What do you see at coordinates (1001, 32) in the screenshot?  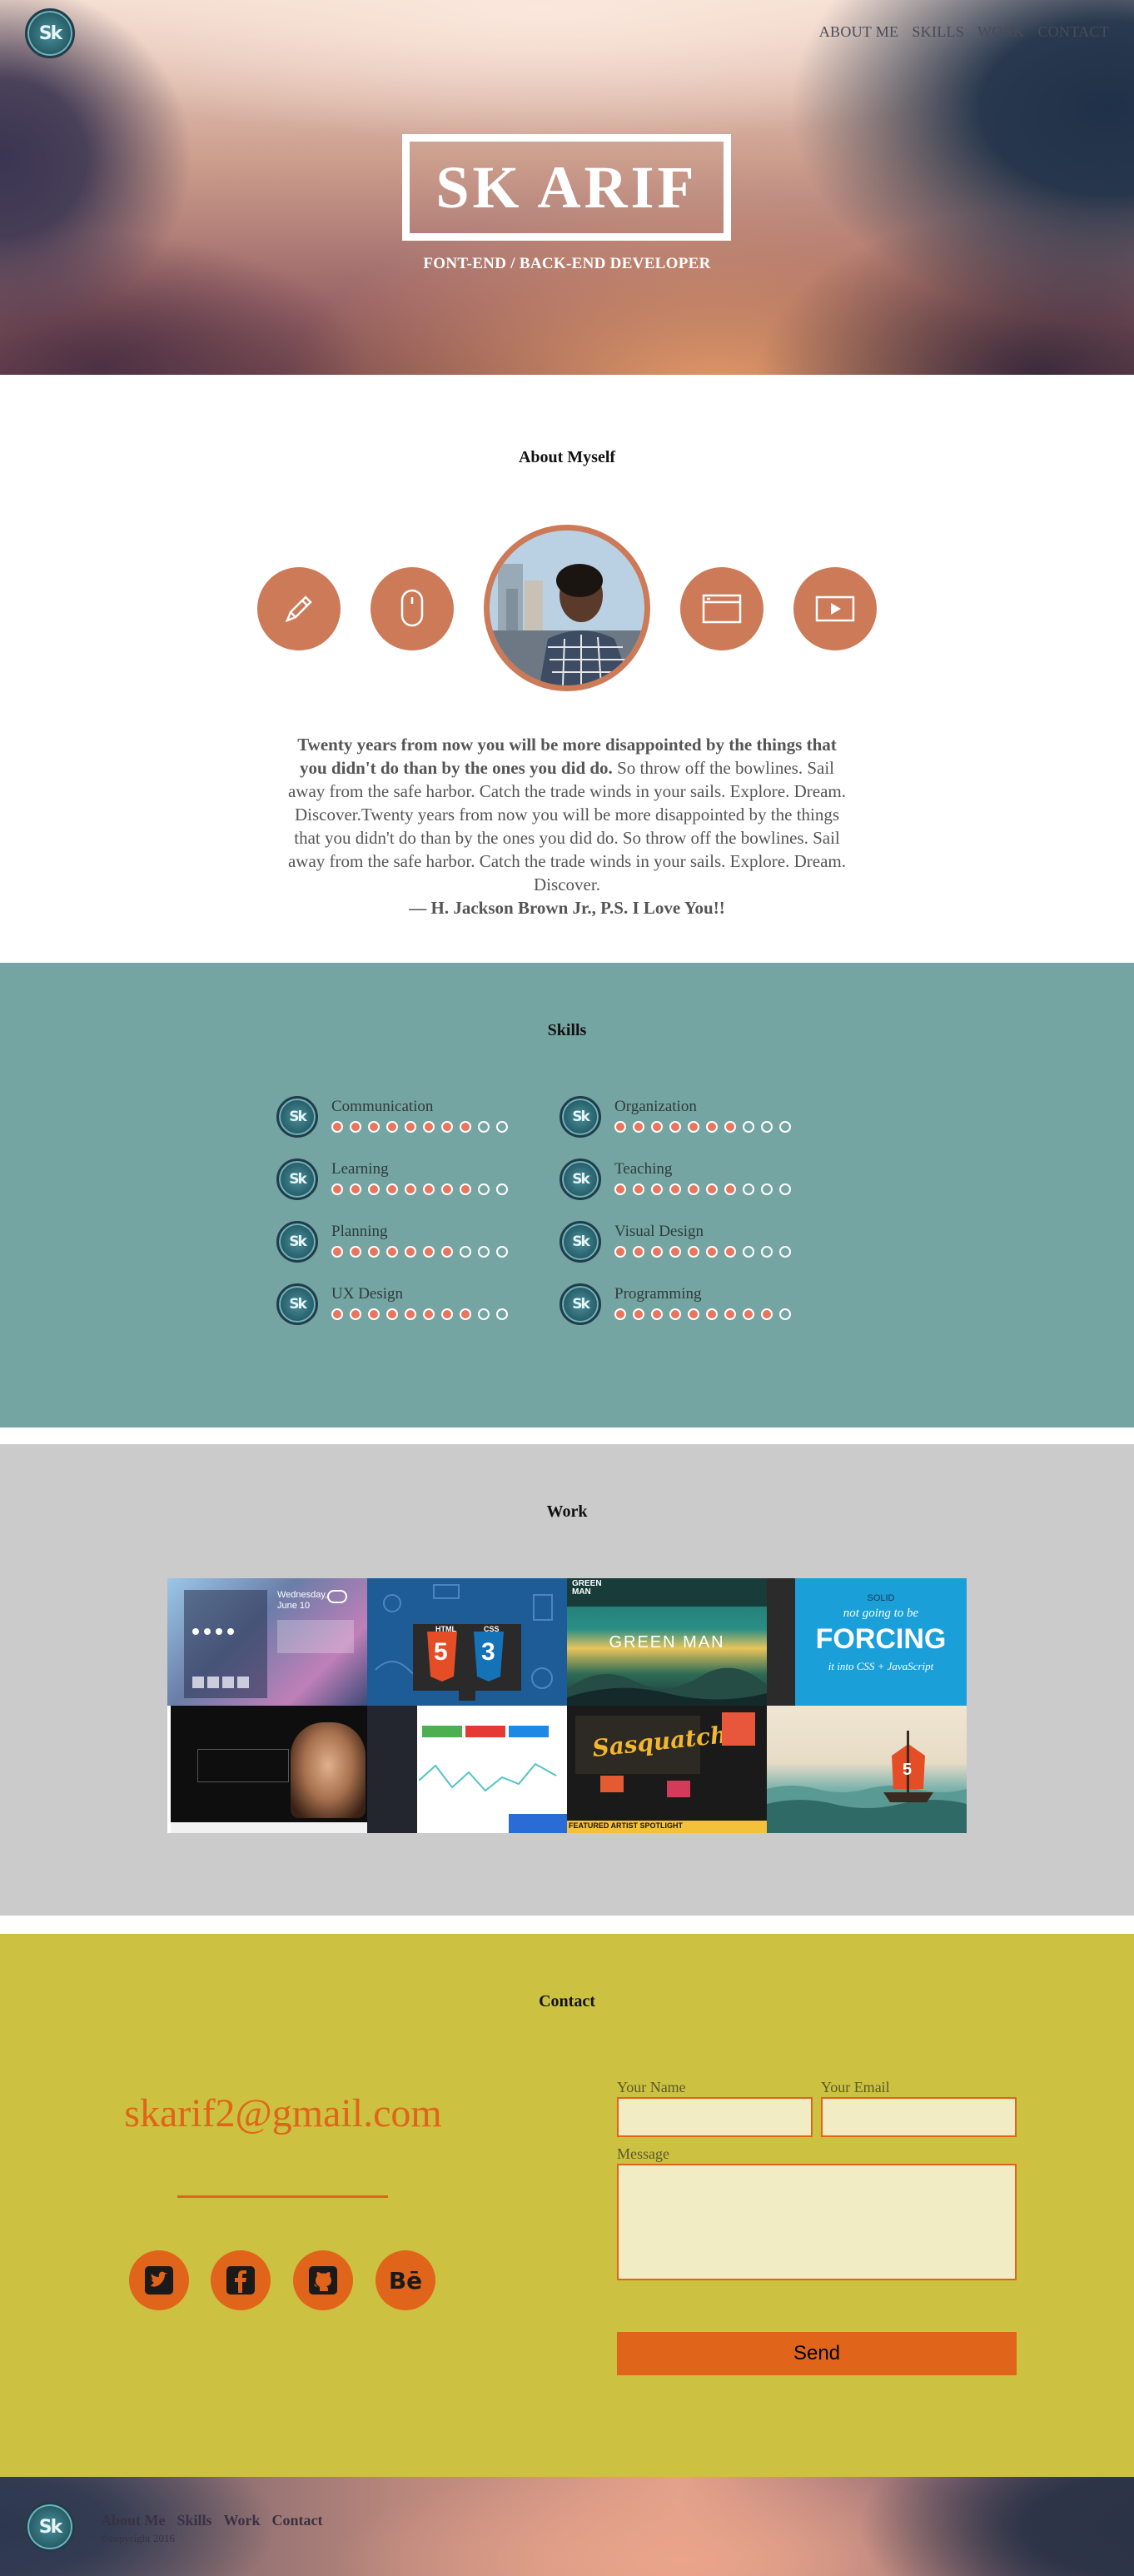 I see `nav-work: WORK` at bounding box center [1001, 32].